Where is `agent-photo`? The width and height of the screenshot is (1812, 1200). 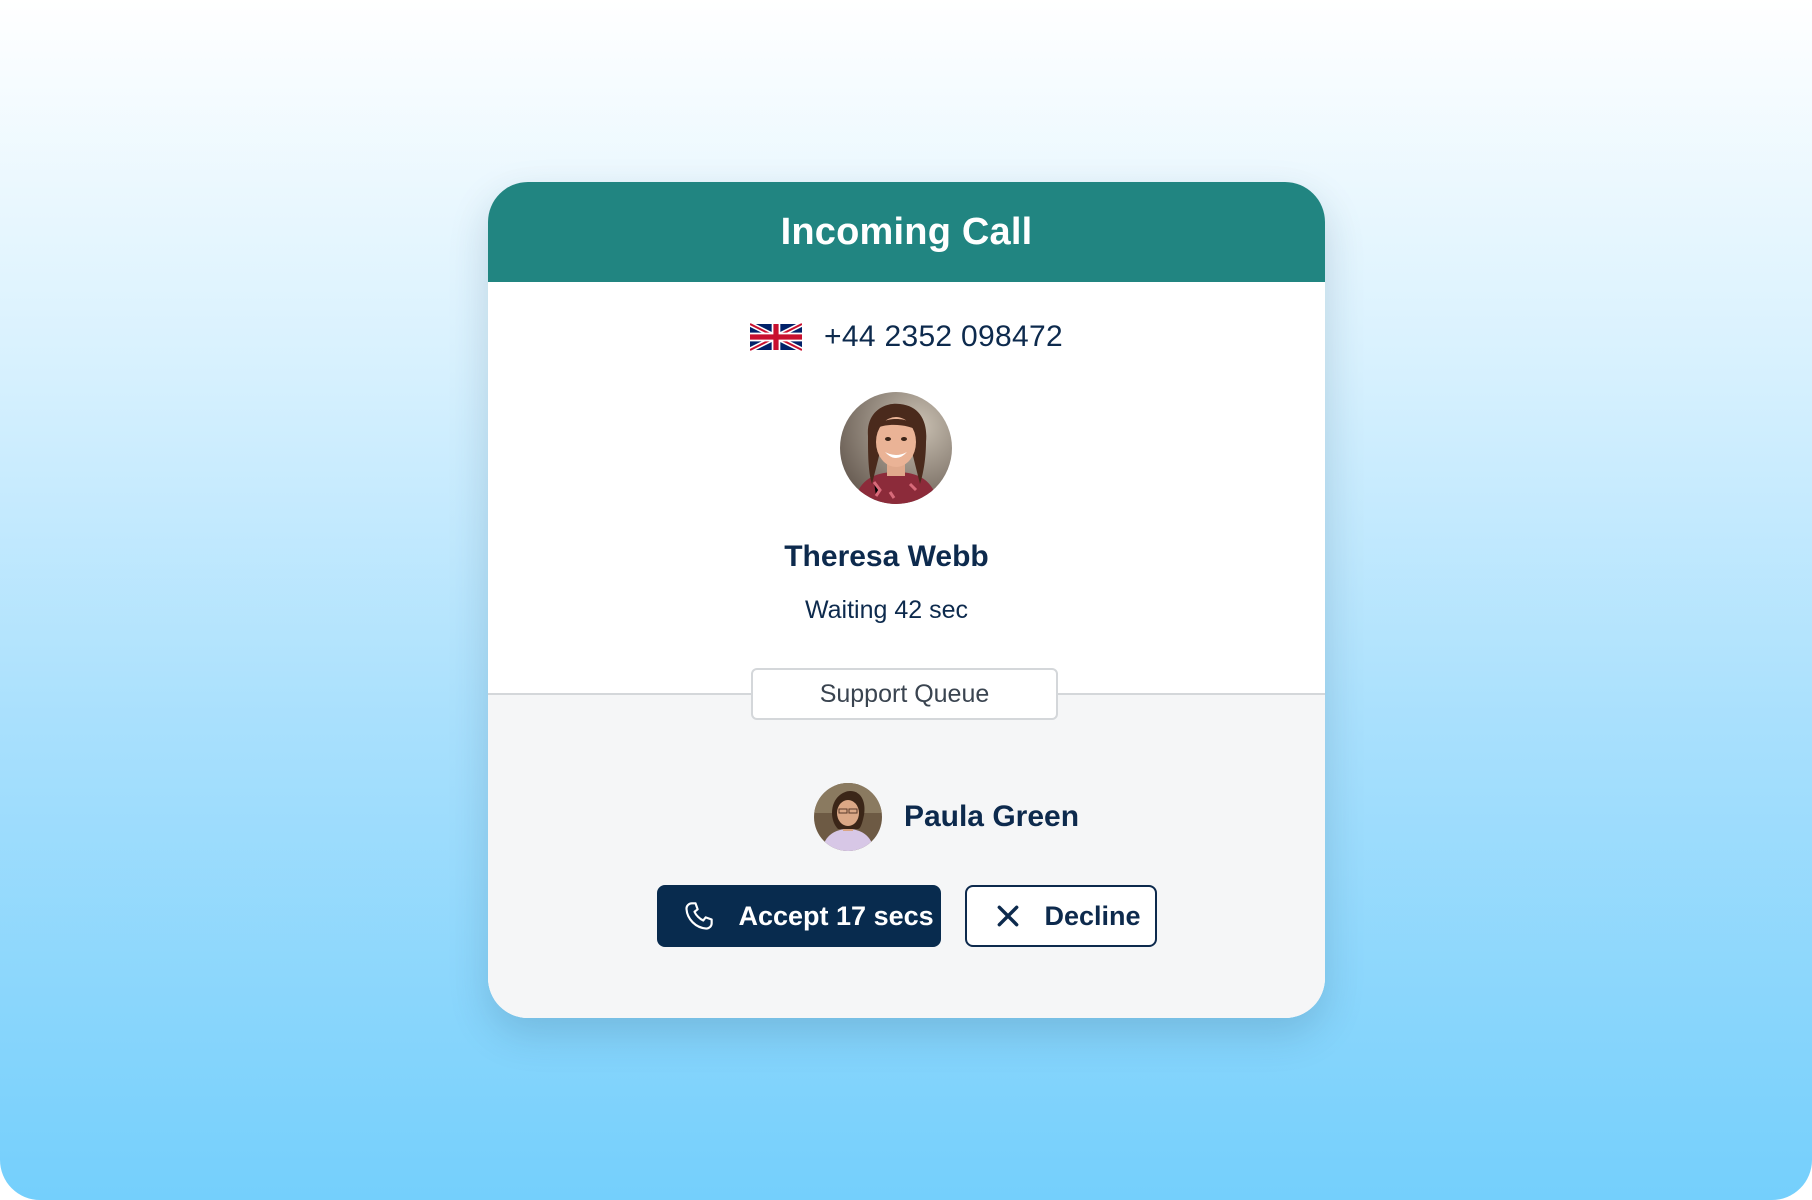
agent-photo is located at coordinates (847, 817).